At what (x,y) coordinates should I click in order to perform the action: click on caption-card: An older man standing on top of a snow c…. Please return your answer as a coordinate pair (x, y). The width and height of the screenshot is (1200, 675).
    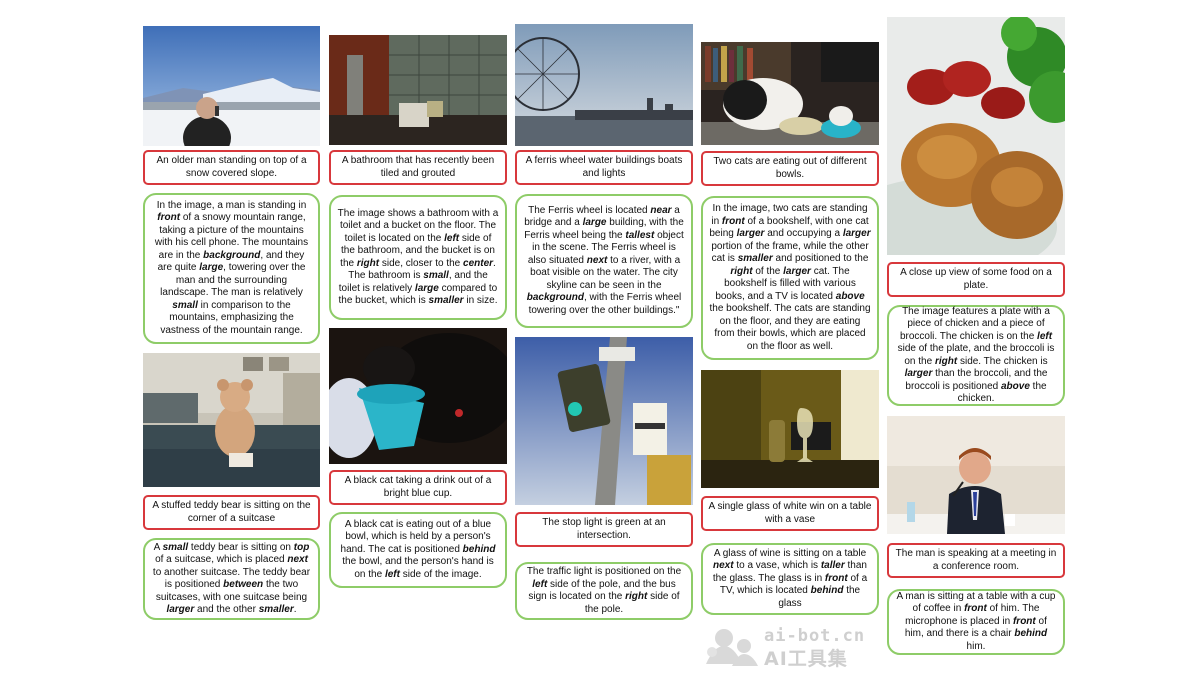
    Looking at the image, I should click on (231, 167).